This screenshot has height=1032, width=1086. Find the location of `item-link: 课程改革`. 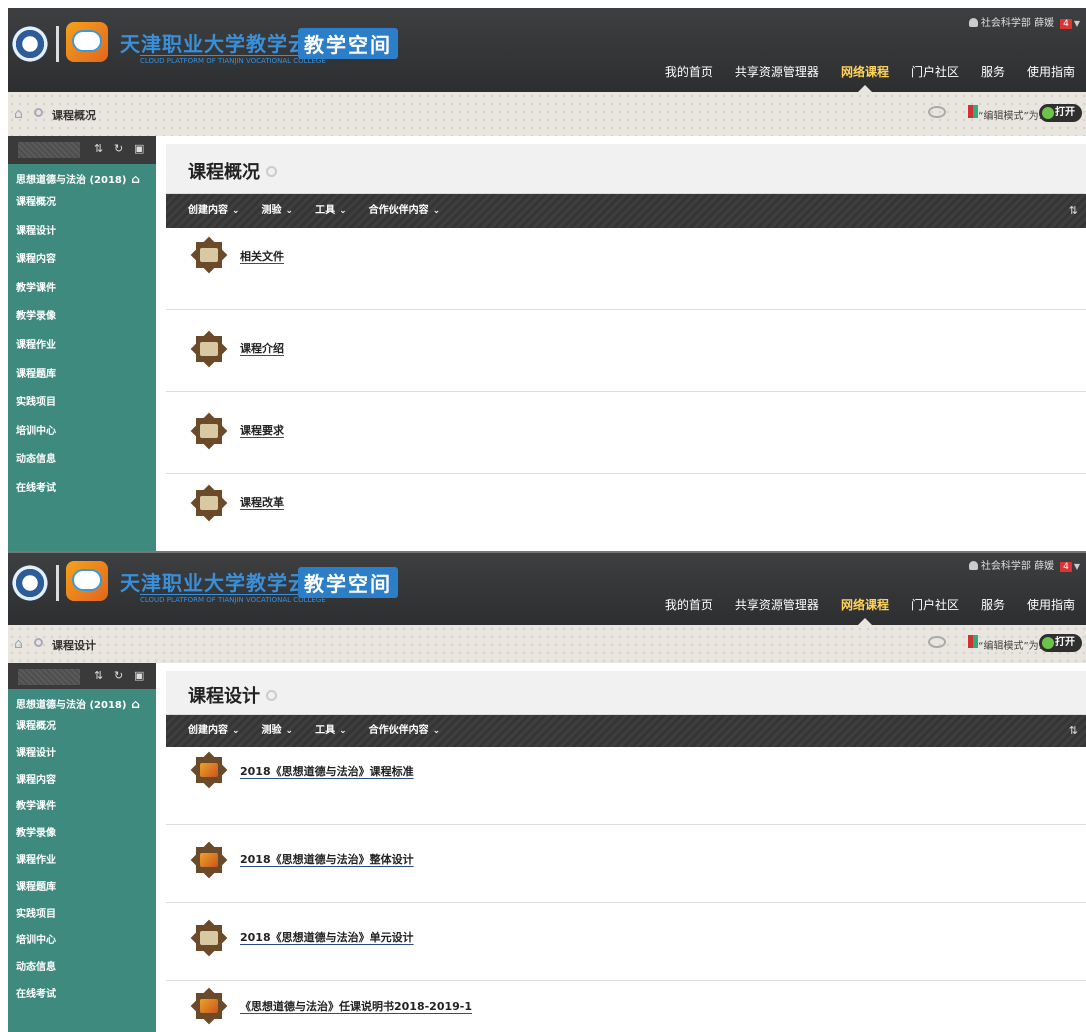

item-link: 课程改革 is located at coordinates (262, 502).